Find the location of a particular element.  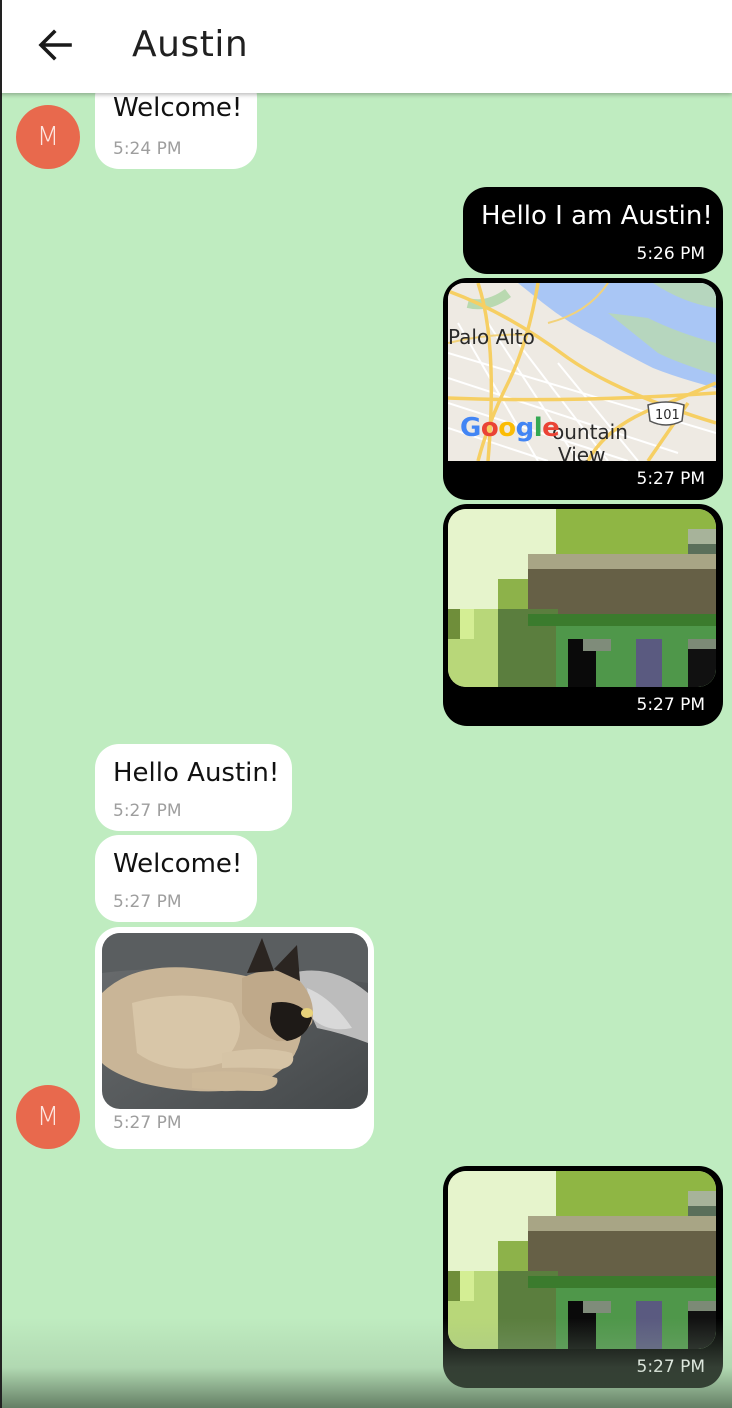

google-logo: Google is located at coordinates (510, 428).